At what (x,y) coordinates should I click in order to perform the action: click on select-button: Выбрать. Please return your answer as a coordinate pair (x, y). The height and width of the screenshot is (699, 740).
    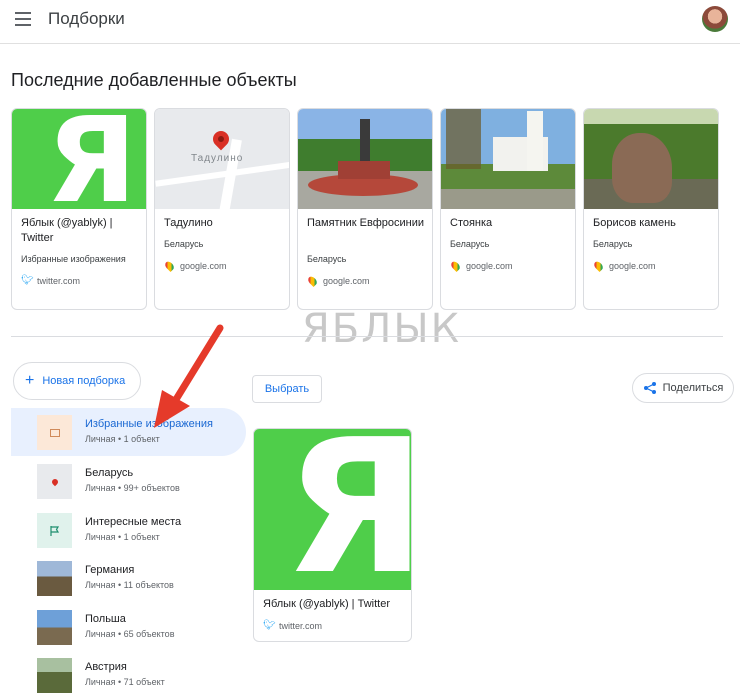
    Looking at the image, I should click on (287, 389).